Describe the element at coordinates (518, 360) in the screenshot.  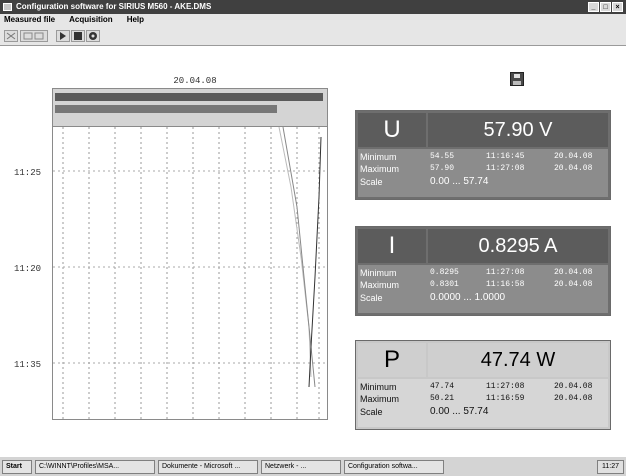
I see `panel-value: 47.74 W` at that location.